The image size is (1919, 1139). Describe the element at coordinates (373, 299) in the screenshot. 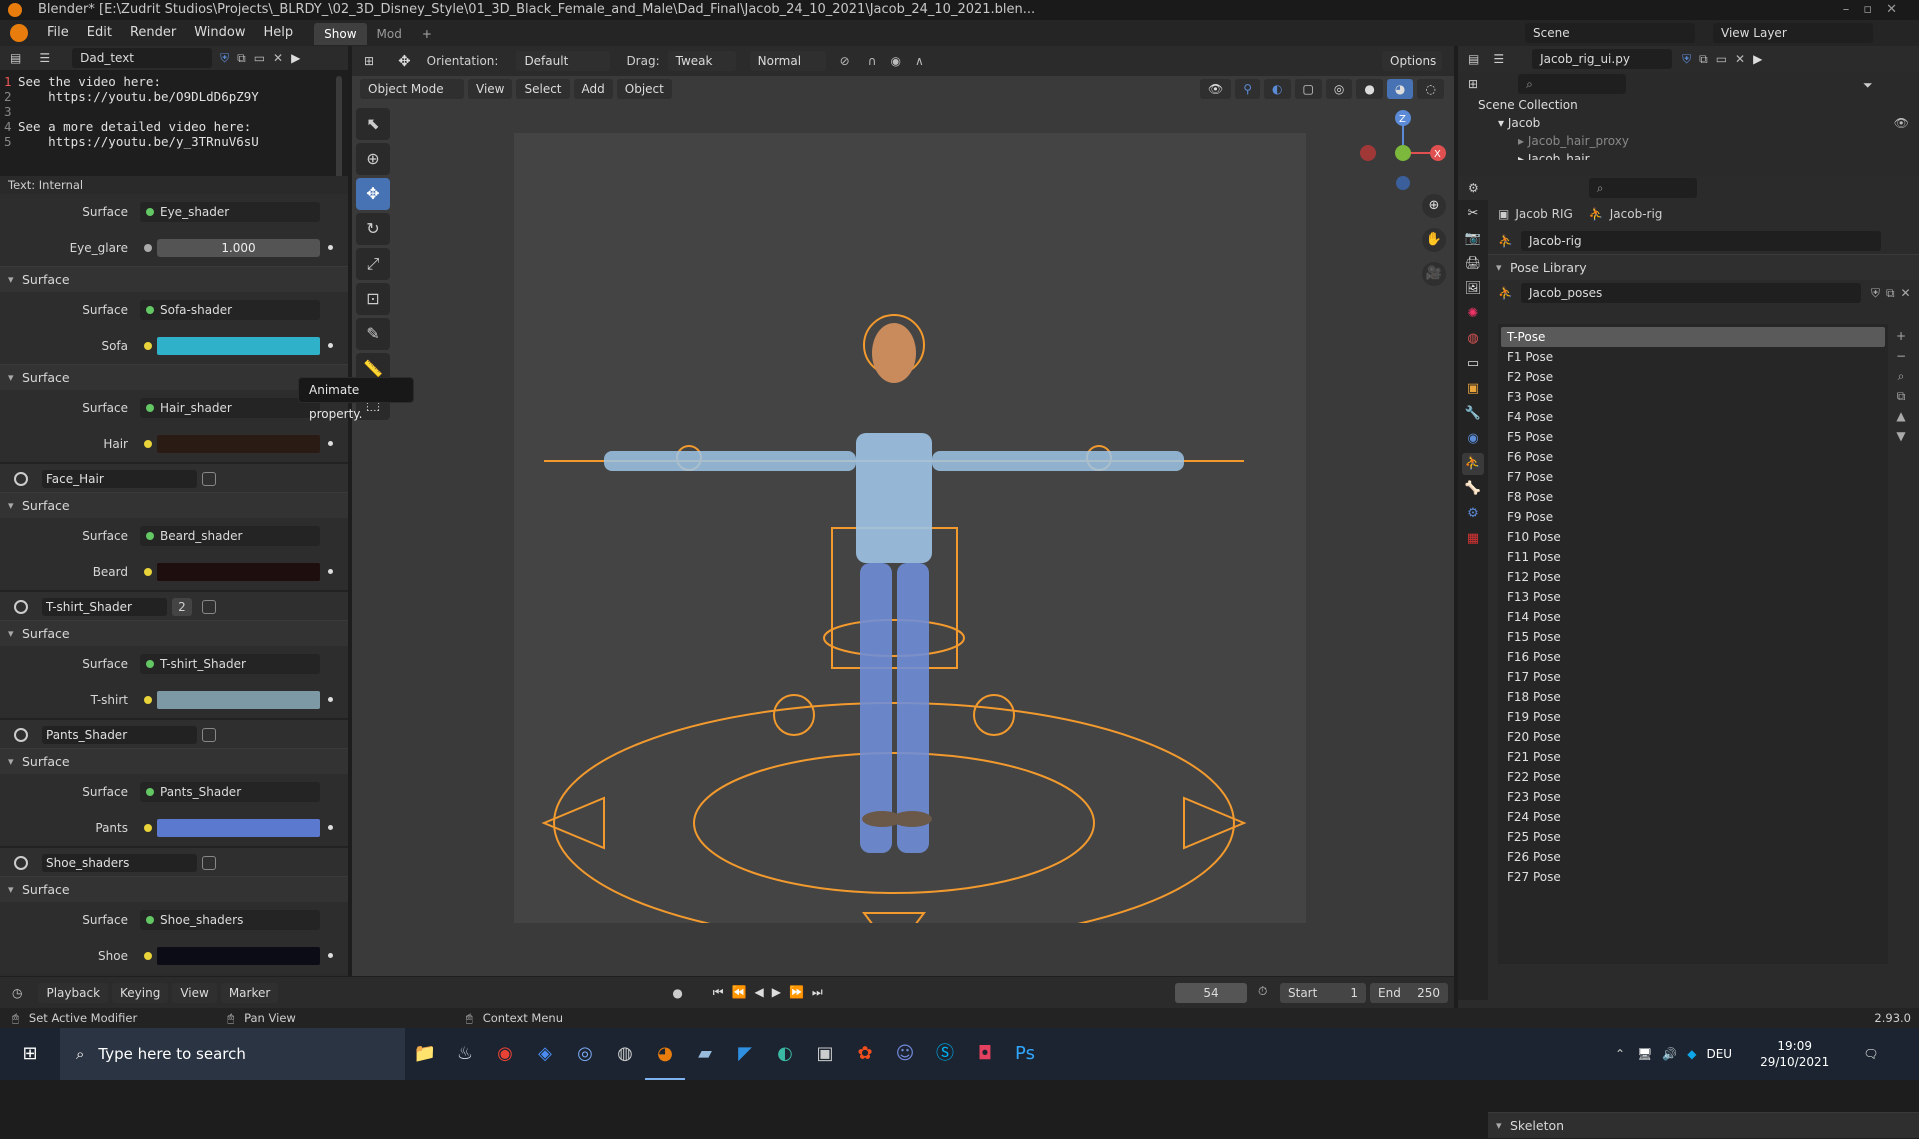

I see `transform-tool-icon: ⊡` at that location.